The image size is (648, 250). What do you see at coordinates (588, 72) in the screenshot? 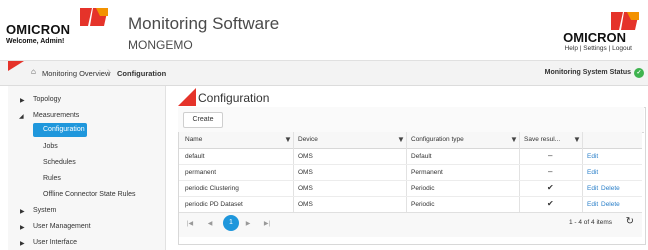
I see `status-label: Monitoring System Status` at bounding box center [588, 72].